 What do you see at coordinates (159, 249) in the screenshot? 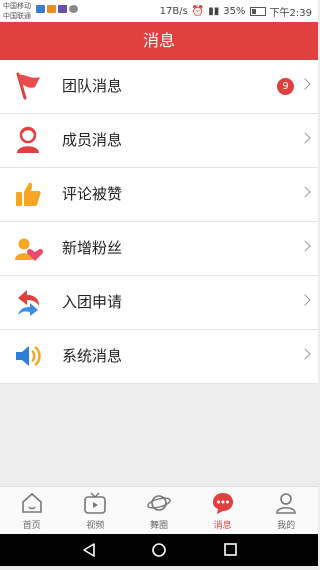
I see `menu-item-new-fans: 新增粉丝` at bounding box center [159, 249].